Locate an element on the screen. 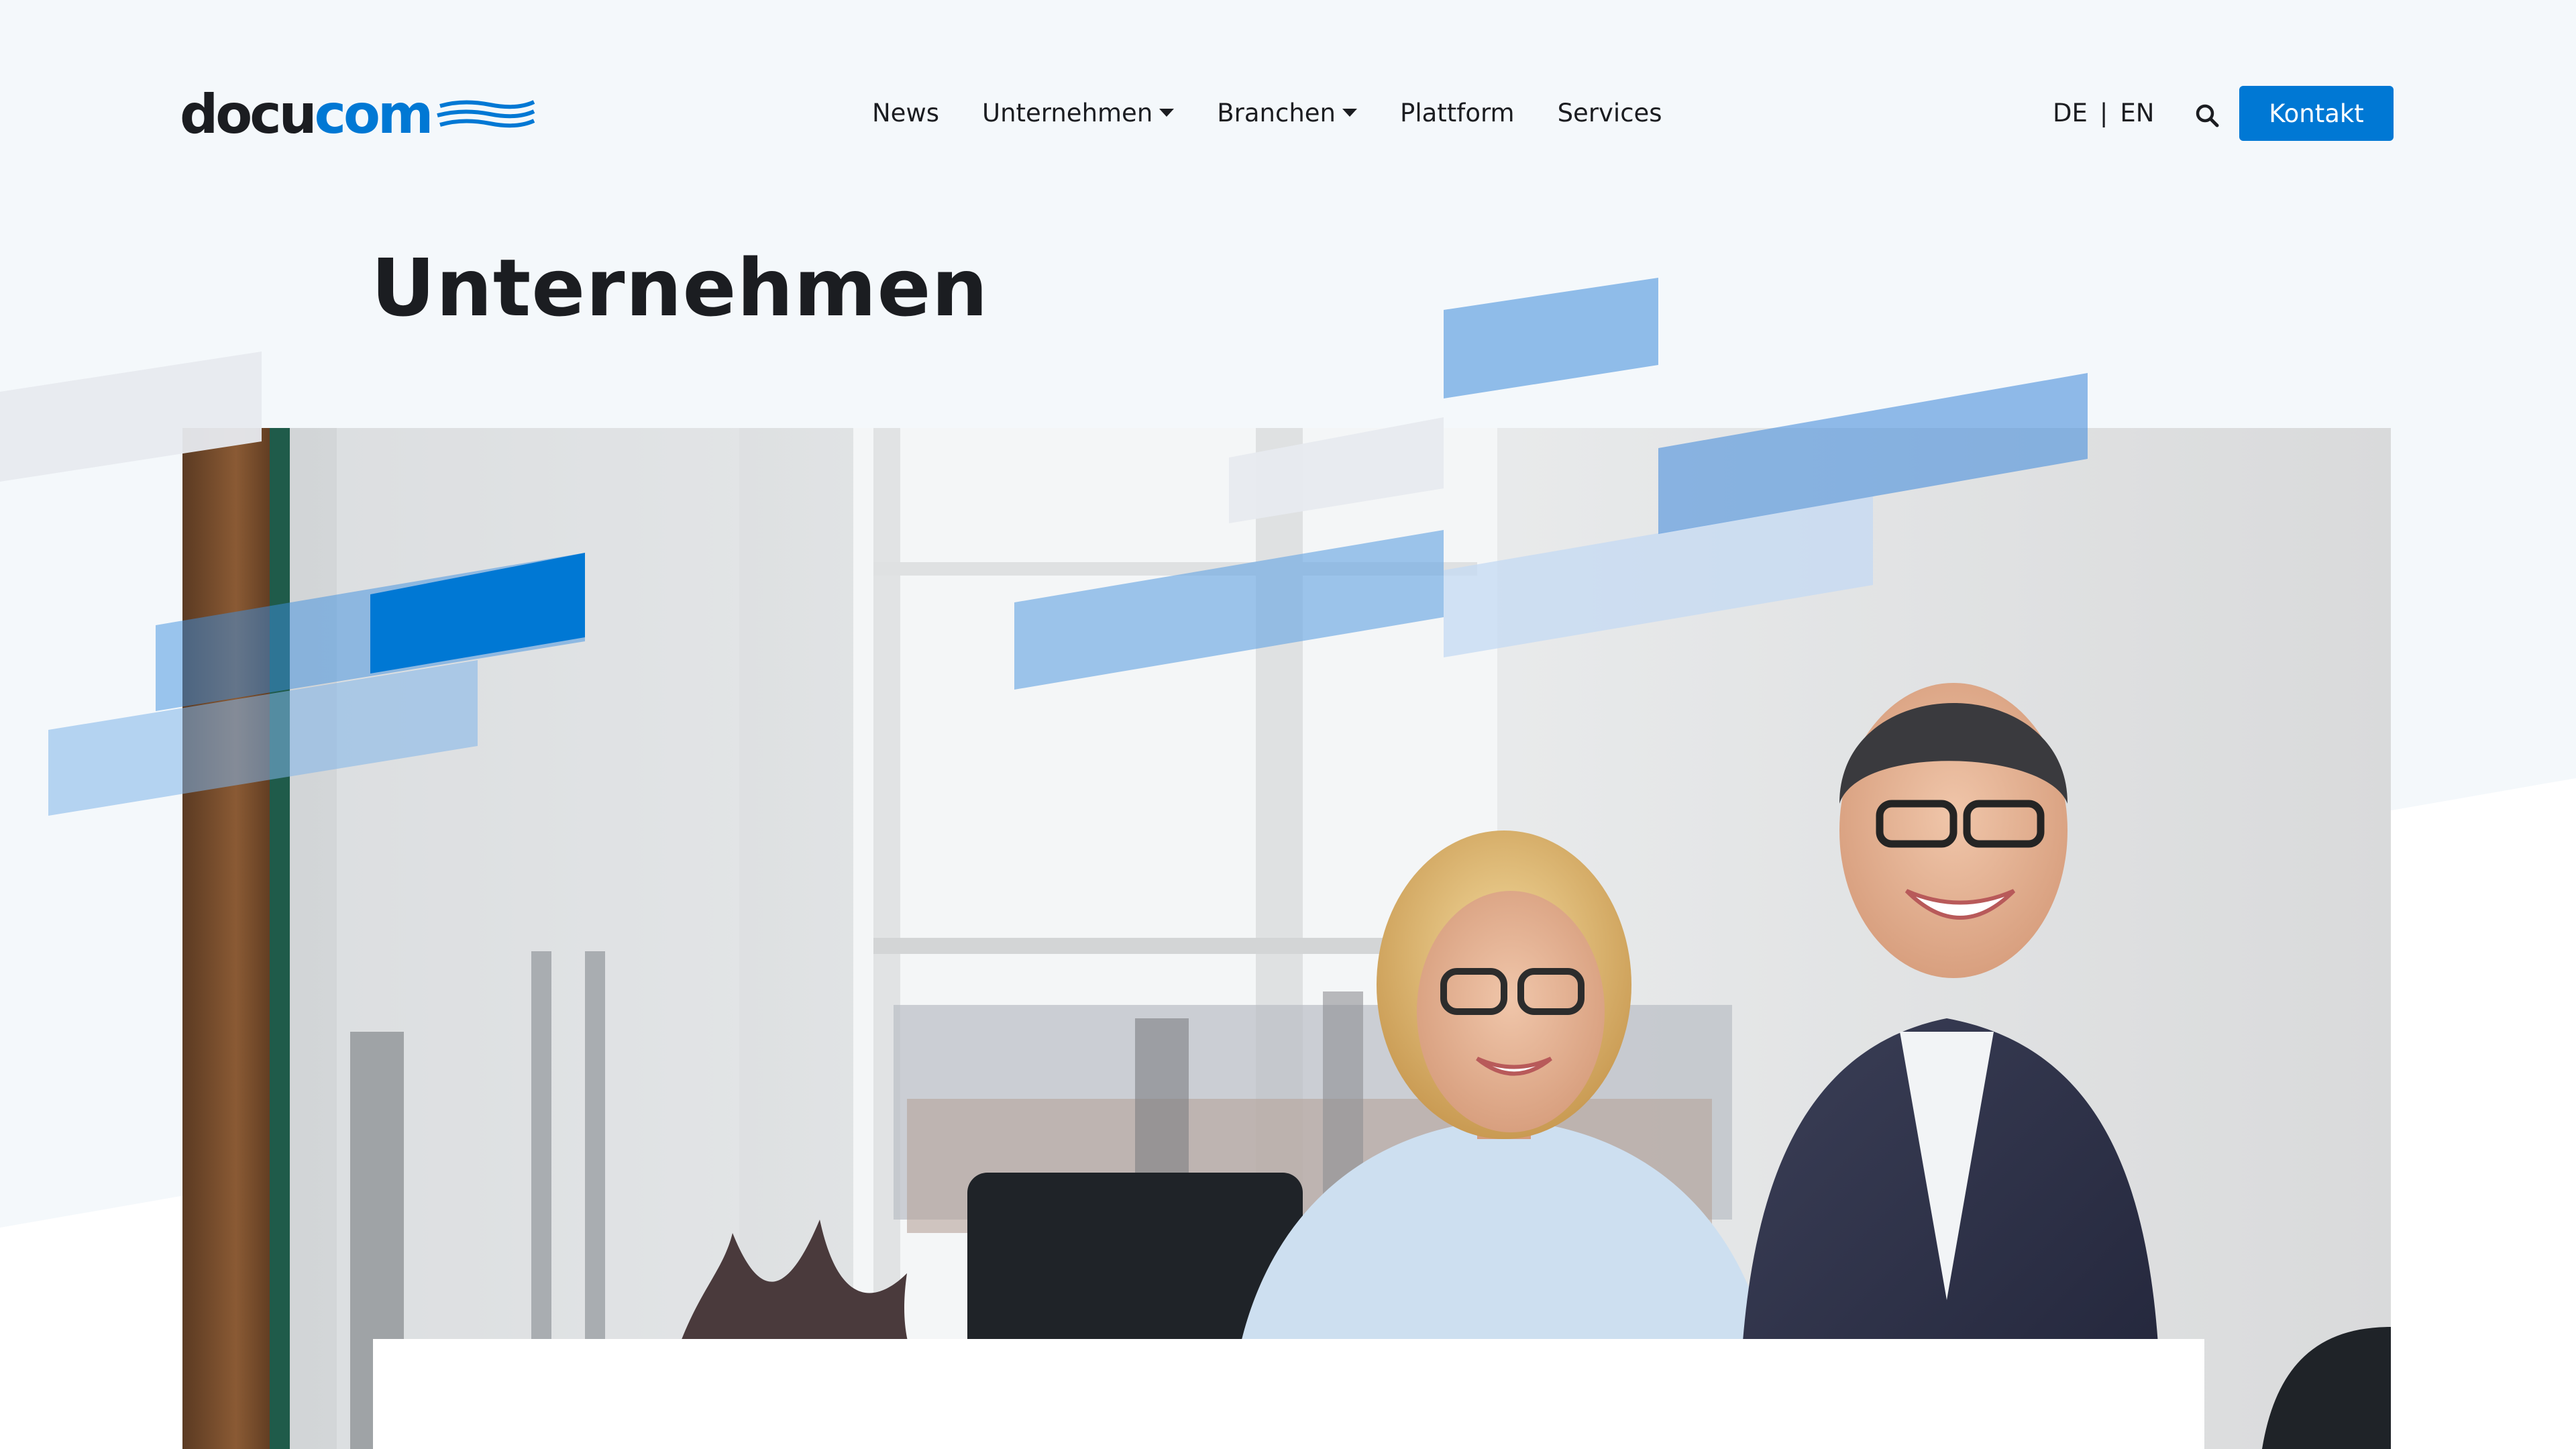  nav-unternehmen: Unternehmen is located at coordinates (1078, 113).